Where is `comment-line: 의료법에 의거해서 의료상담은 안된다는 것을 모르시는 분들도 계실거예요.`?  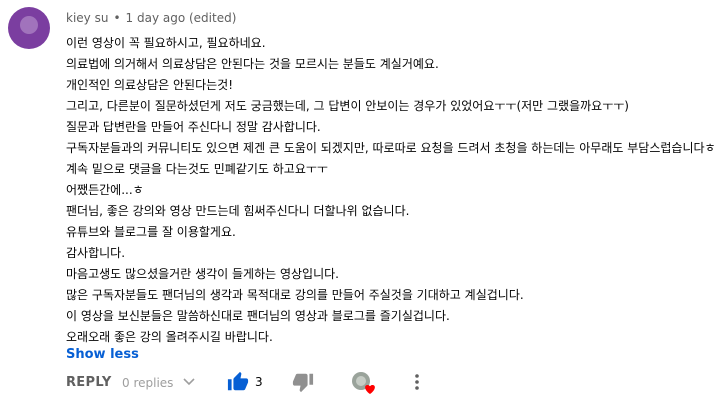 comment-line: 의료법에 의거해서 의료상담은 안된다는 것을 모르시는 분들도 계실거예요. is located at coordinates (252, 64).